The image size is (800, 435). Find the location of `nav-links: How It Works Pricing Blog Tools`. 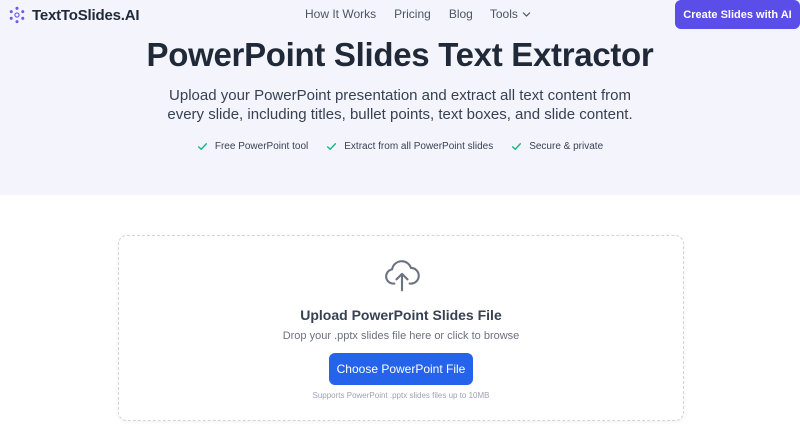

nav-links: How It Works Pricing Blog Tools is located at coordinates (418, 14).